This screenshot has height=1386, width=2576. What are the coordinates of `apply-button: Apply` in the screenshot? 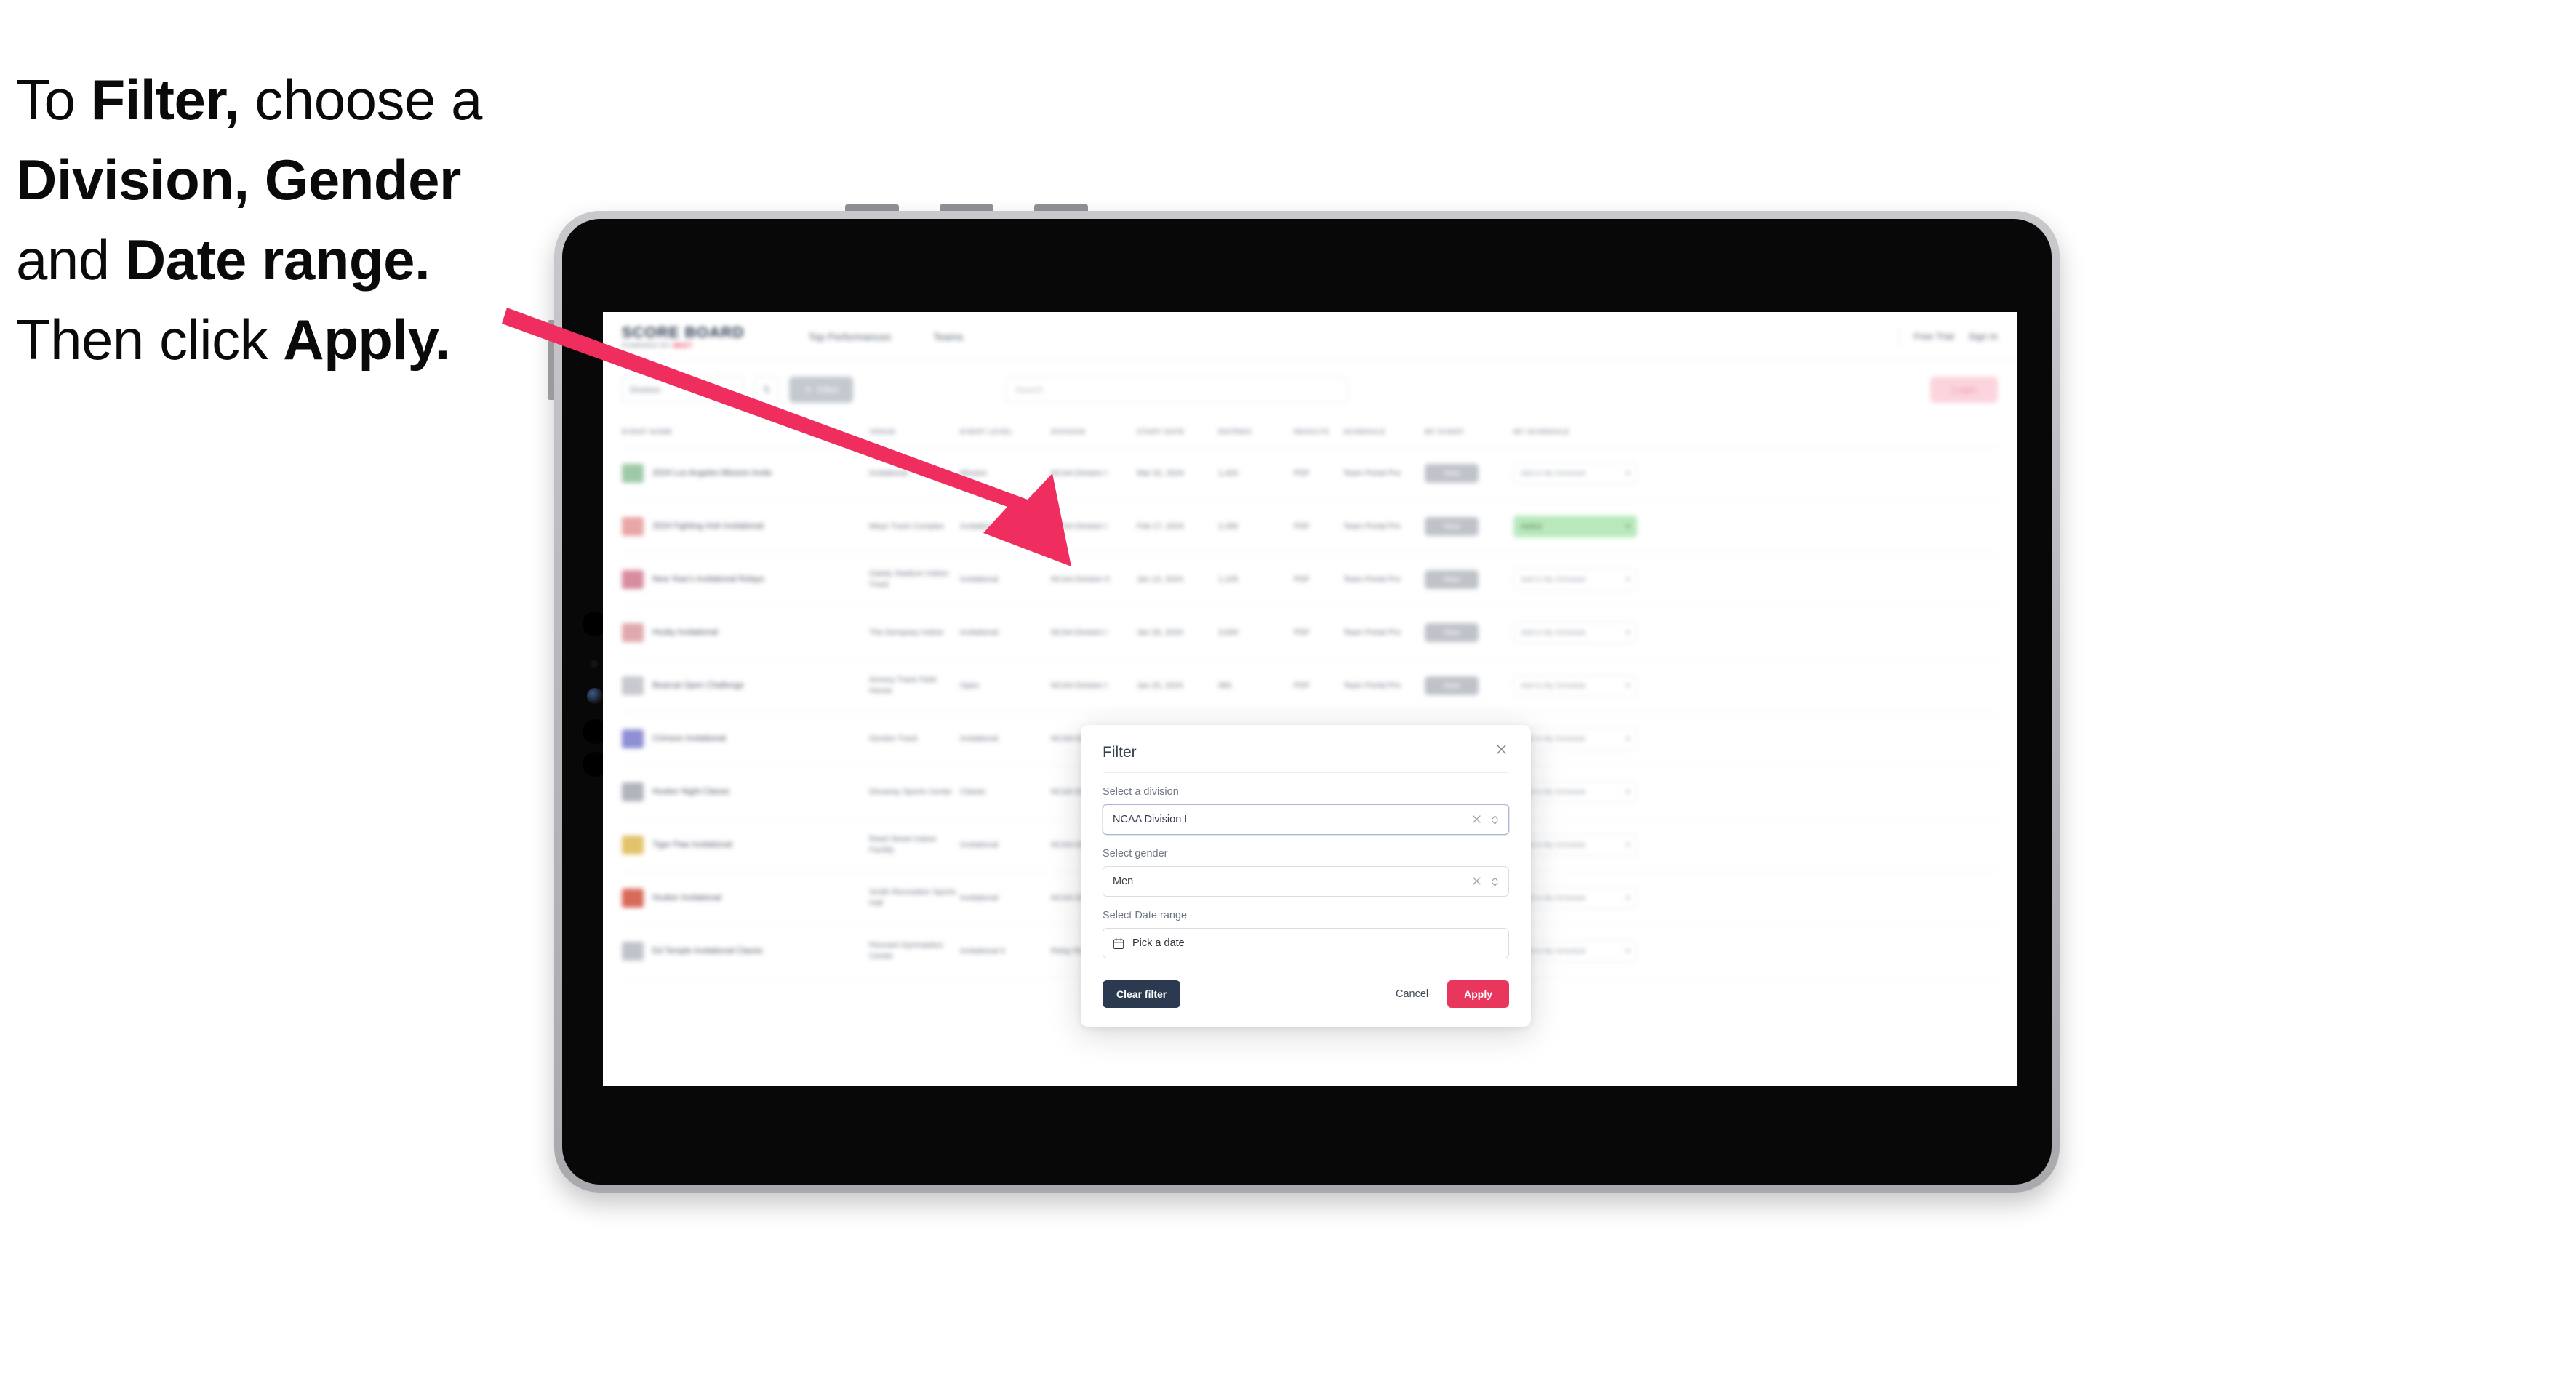 It's located at (1478, 994).